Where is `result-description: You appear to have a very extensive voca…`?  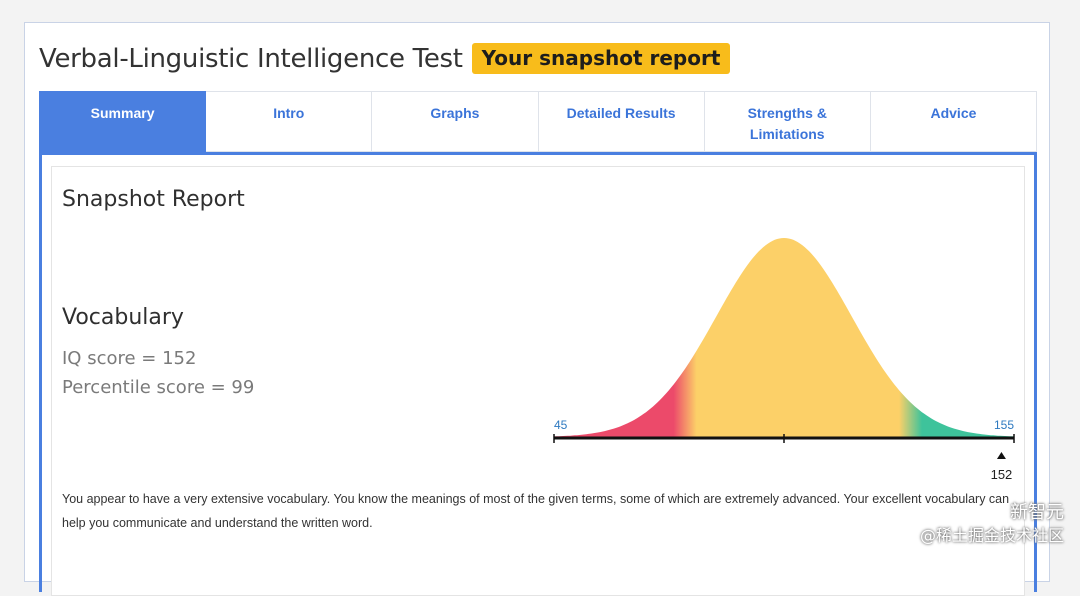
result-description: You appear to have a very extensive voca… is located at coordinates (536, 511).